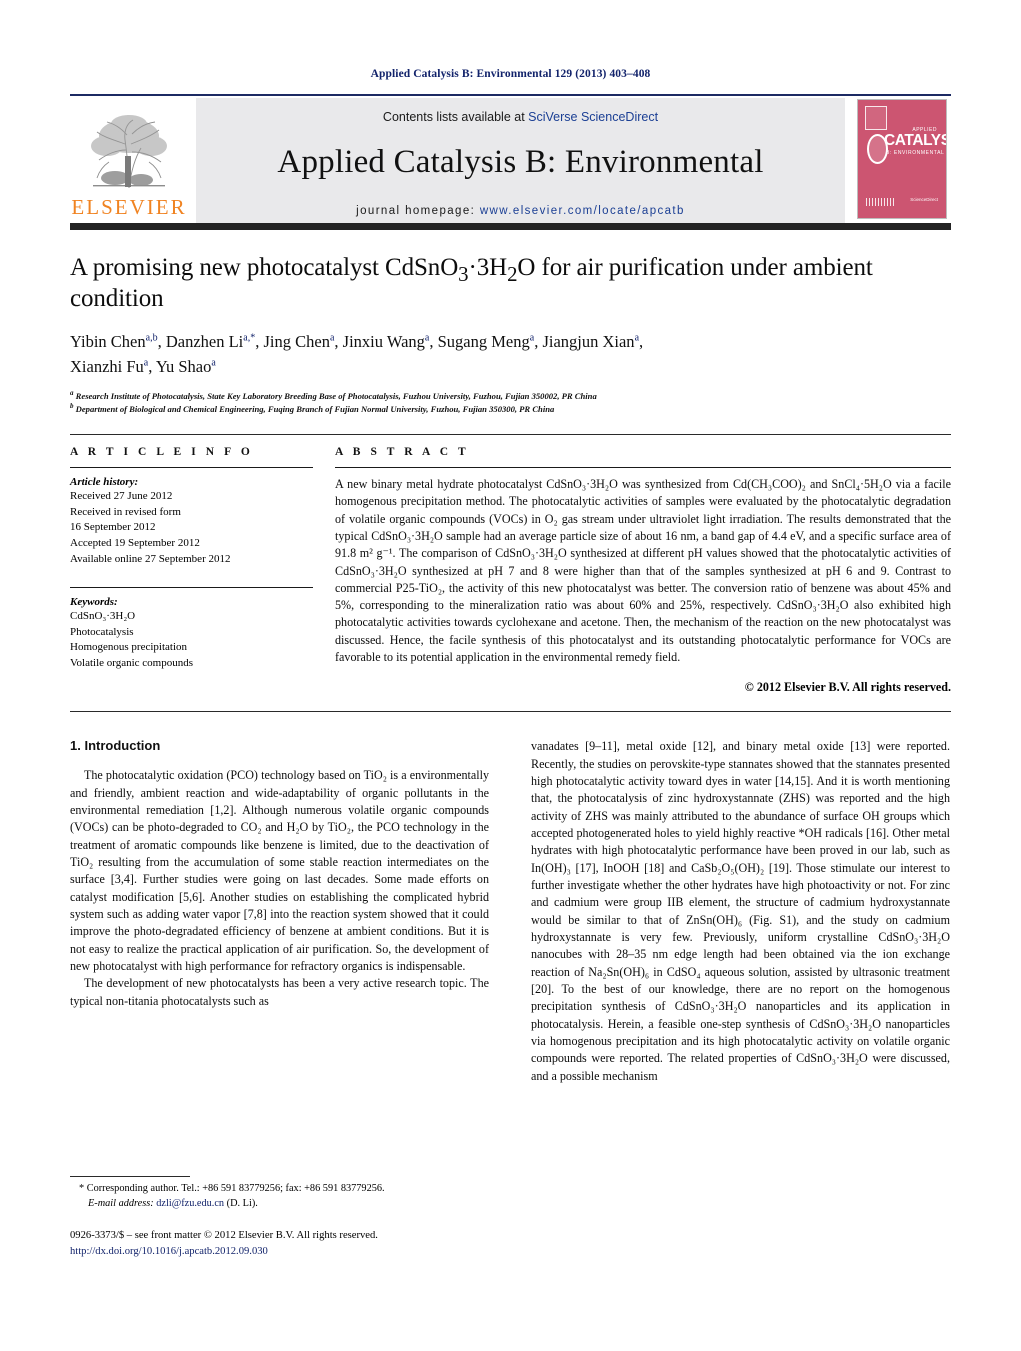 The height and width of the screenshot is (1351, 1021). I want to click on elsevier-tree-icon, so click(129, 152).